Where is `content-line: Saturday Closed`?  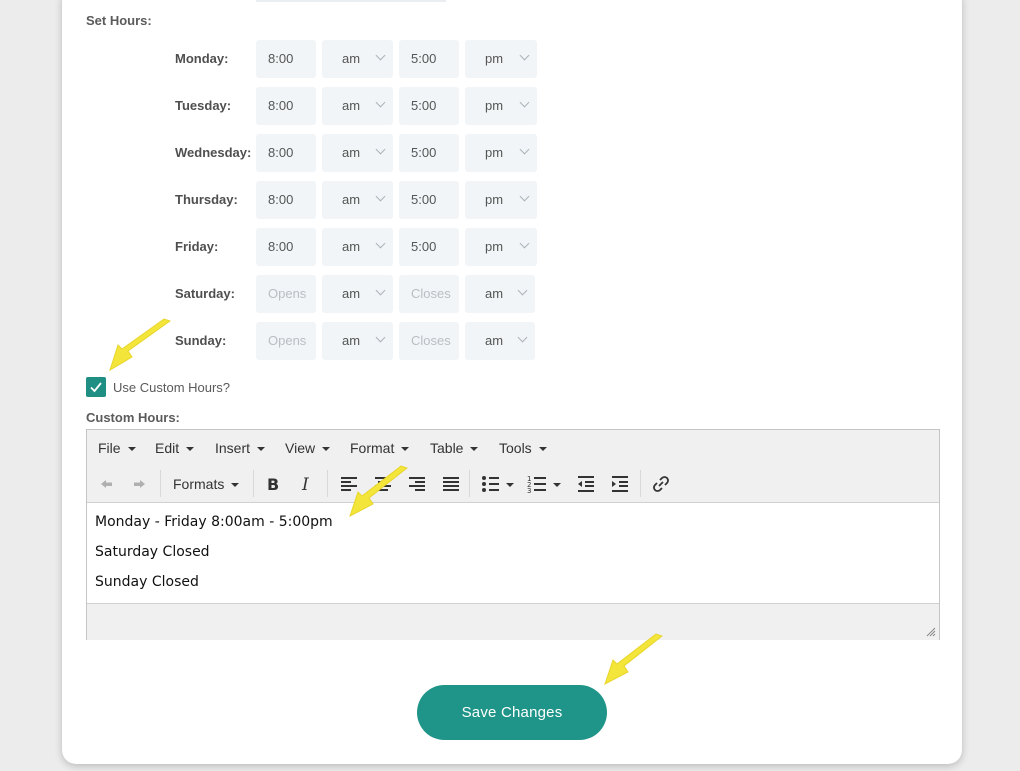 content-line: Saturday Closed is located at coordinates (152, 552).